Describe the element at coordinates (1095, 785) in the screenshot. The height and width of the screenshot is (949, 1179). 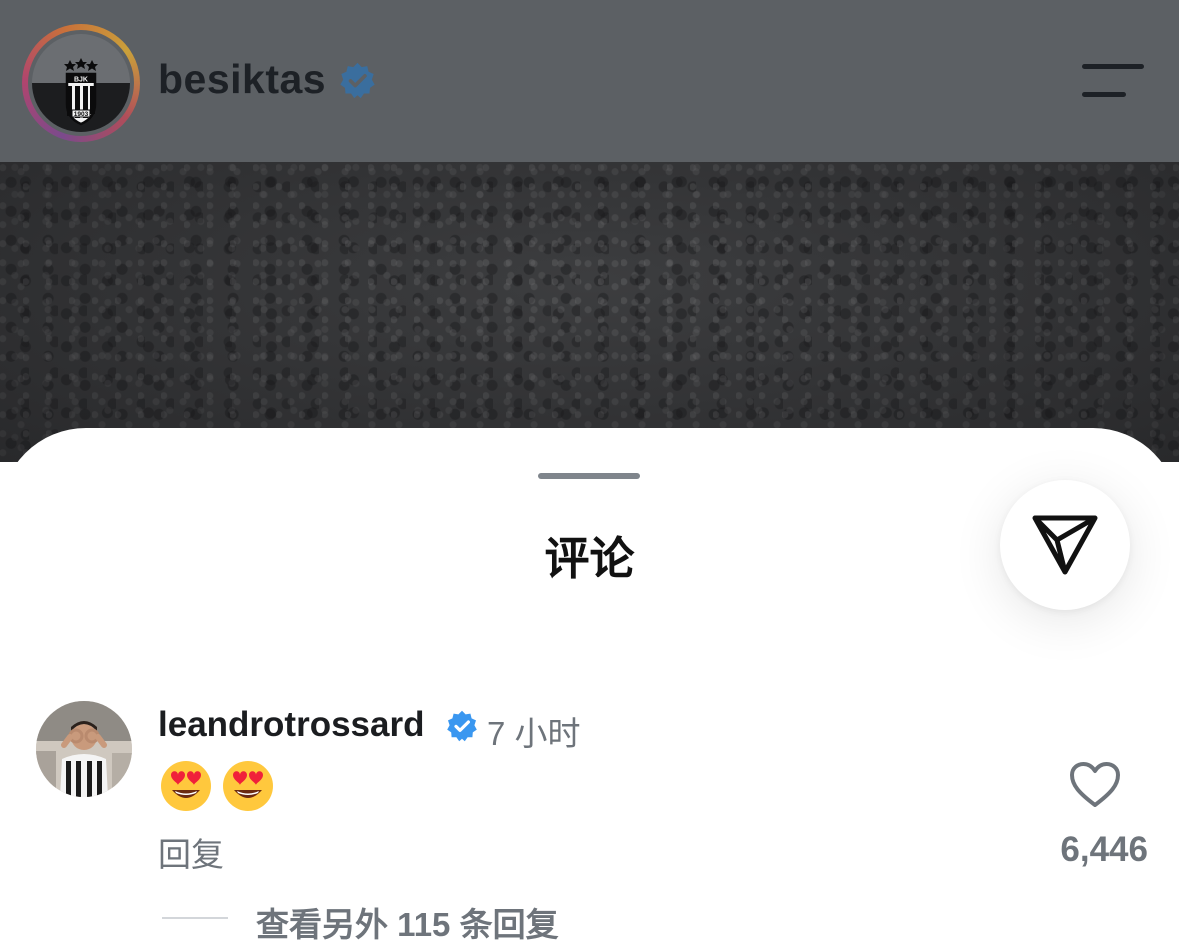
I see `heart-outline-icon` at that location.